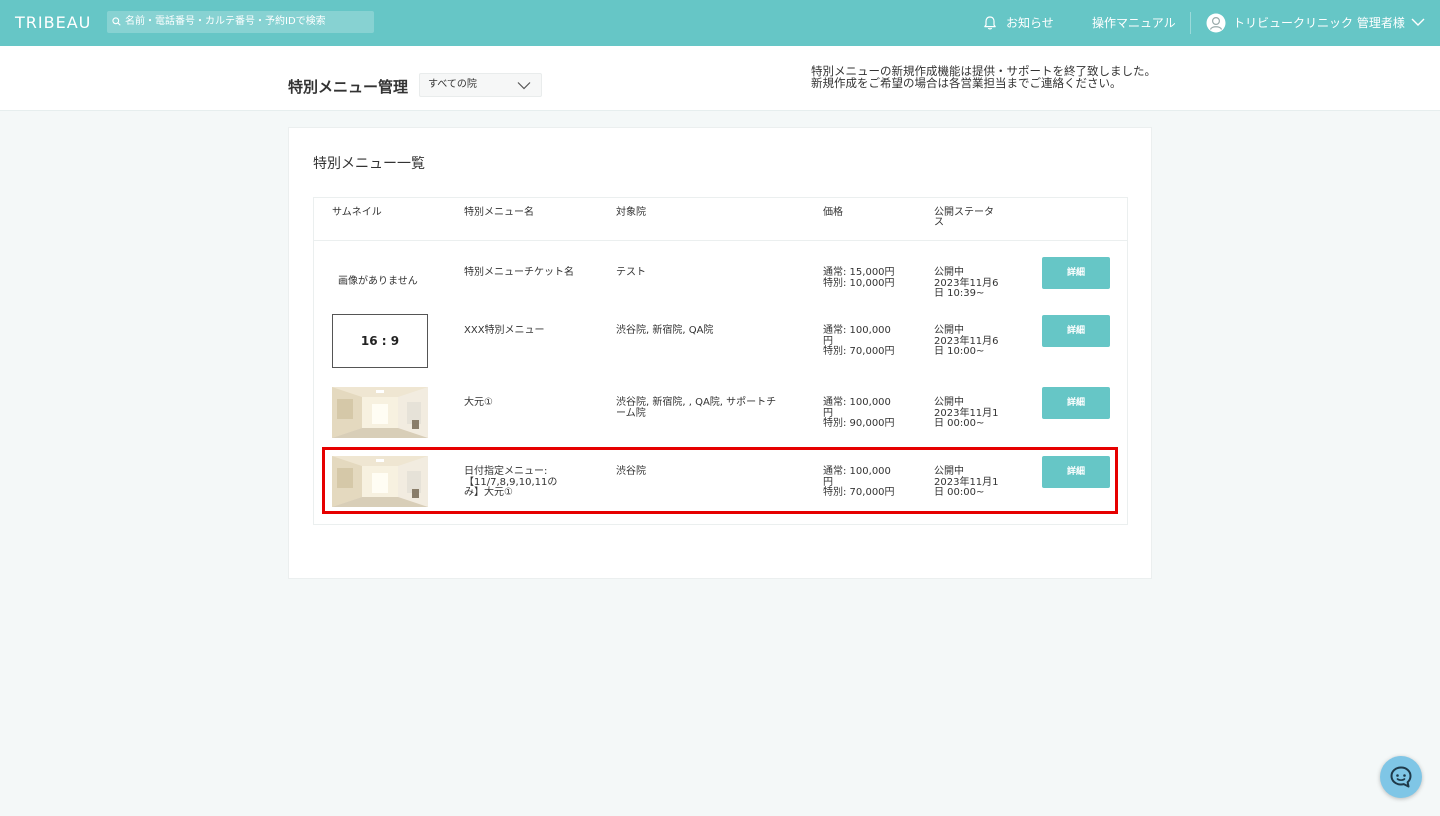 The height and width of the screenshot is (816, 1440). I want to click on topbar-divider, so click(1190, 23).